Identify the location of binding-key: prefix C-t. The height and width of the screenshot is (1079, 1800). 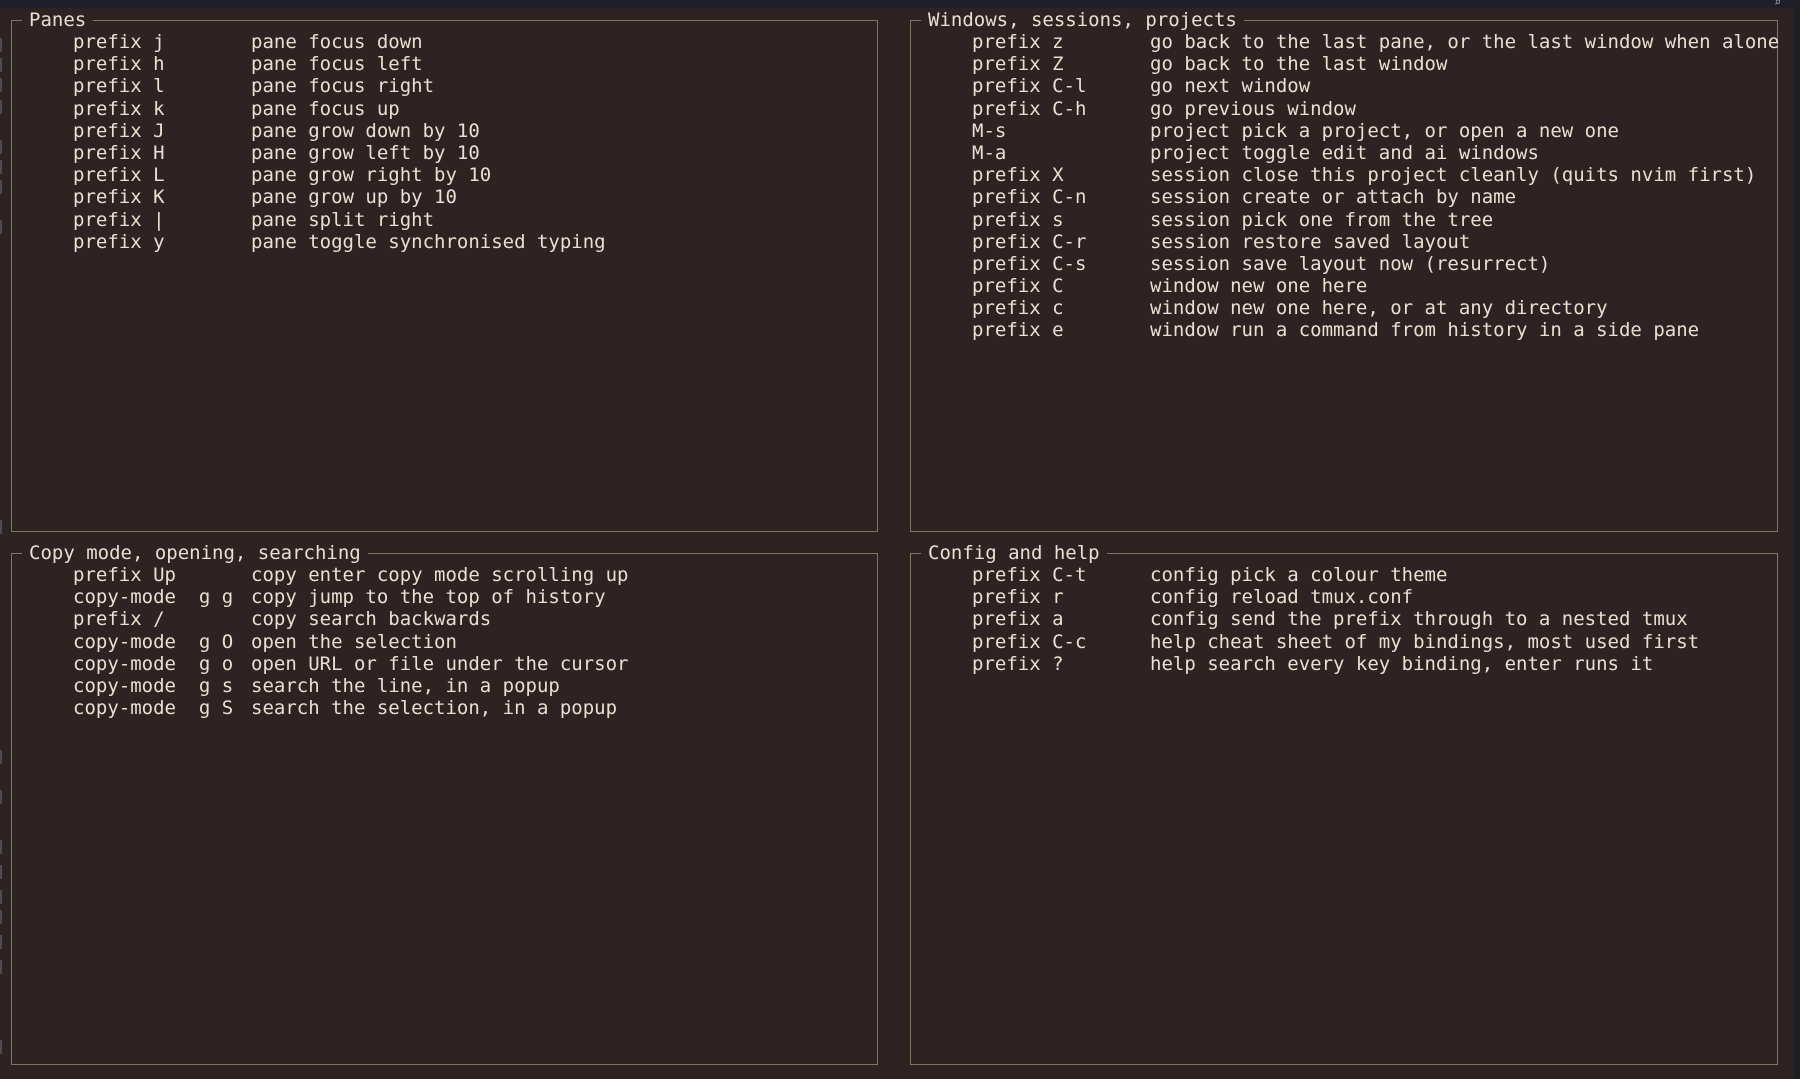
(1029, 575).